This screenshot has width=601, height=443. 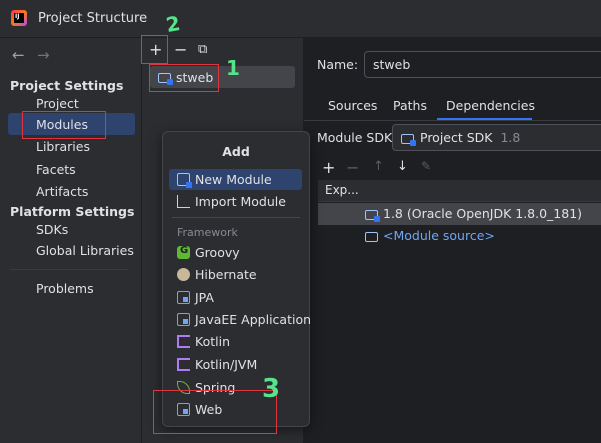 I want to click on jpa-icon, so click(x=183, y=297).